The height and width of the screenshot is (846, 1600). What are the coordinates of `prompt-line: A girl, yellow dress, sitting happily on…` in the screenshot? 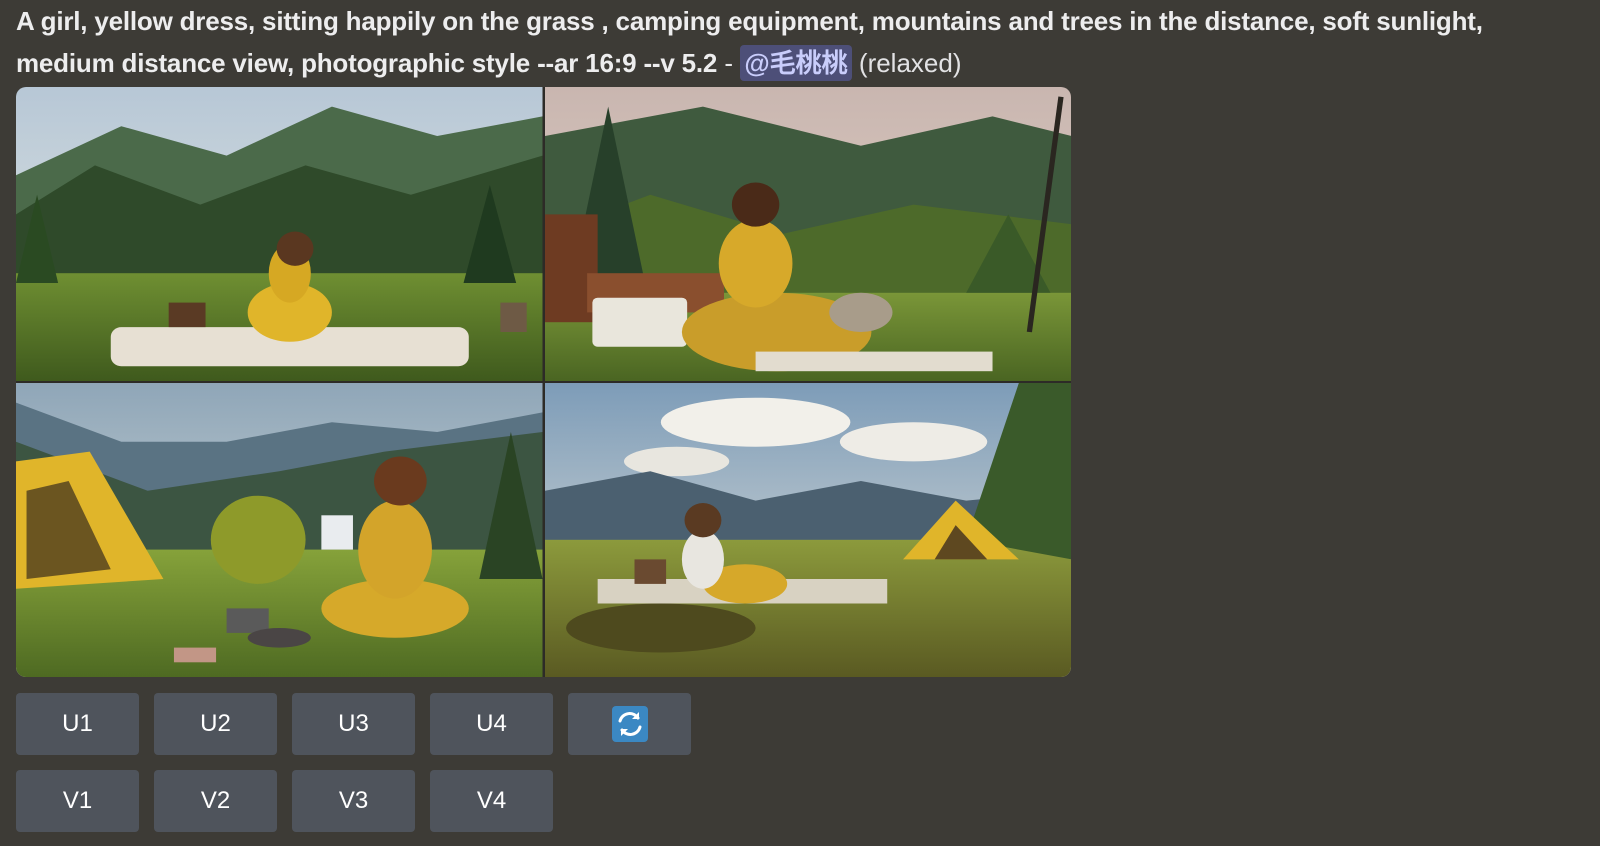 It's located at (796, 42).